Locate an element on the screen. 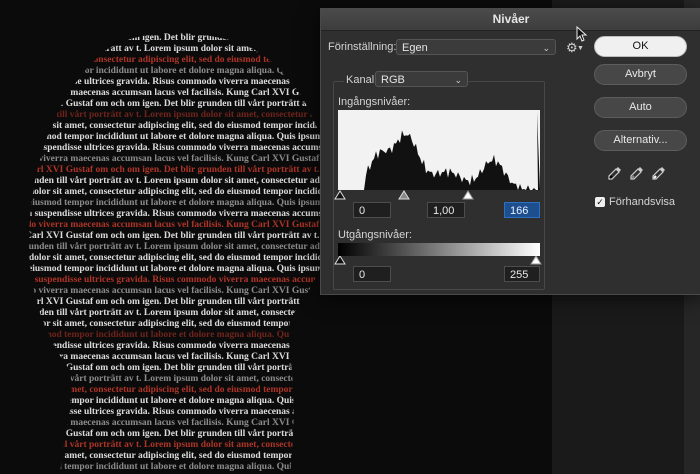 The width and height of the screenshot is (700, 474). black-eyedropper-icon is located at coordinates (615, 173).